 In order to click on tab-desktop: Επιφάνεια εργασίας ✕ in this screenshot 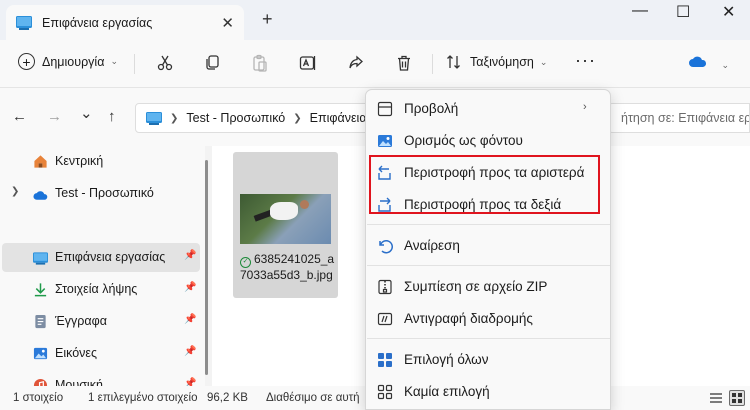, I will do `click(125, 22)`.